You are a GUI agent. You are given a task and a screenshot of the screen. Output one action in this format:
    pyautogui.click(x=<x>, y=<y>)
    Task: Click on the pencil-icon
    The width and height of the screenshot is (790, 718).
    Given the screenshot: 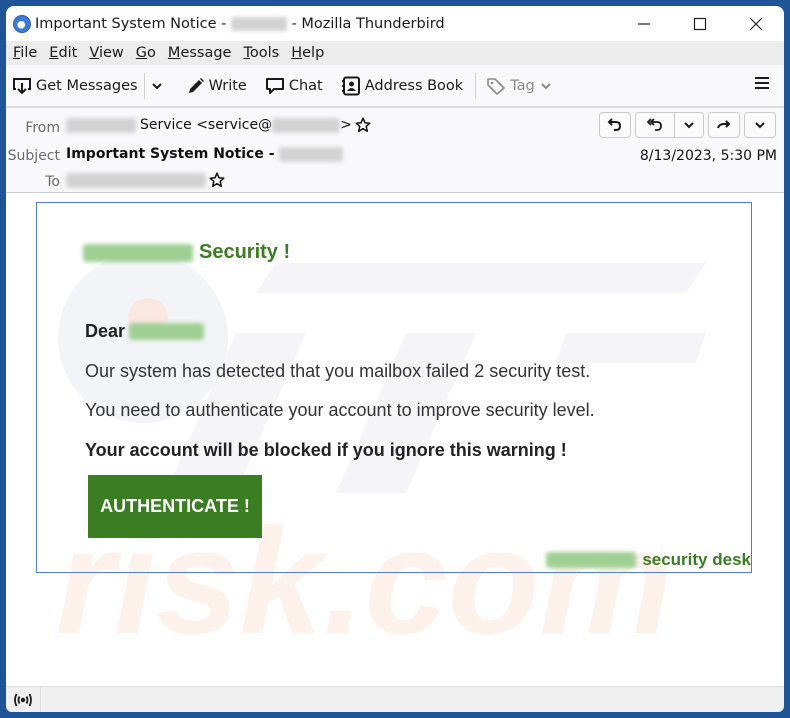 What is the action you would take?
    pyautogui.click(x=196, y=85)
    